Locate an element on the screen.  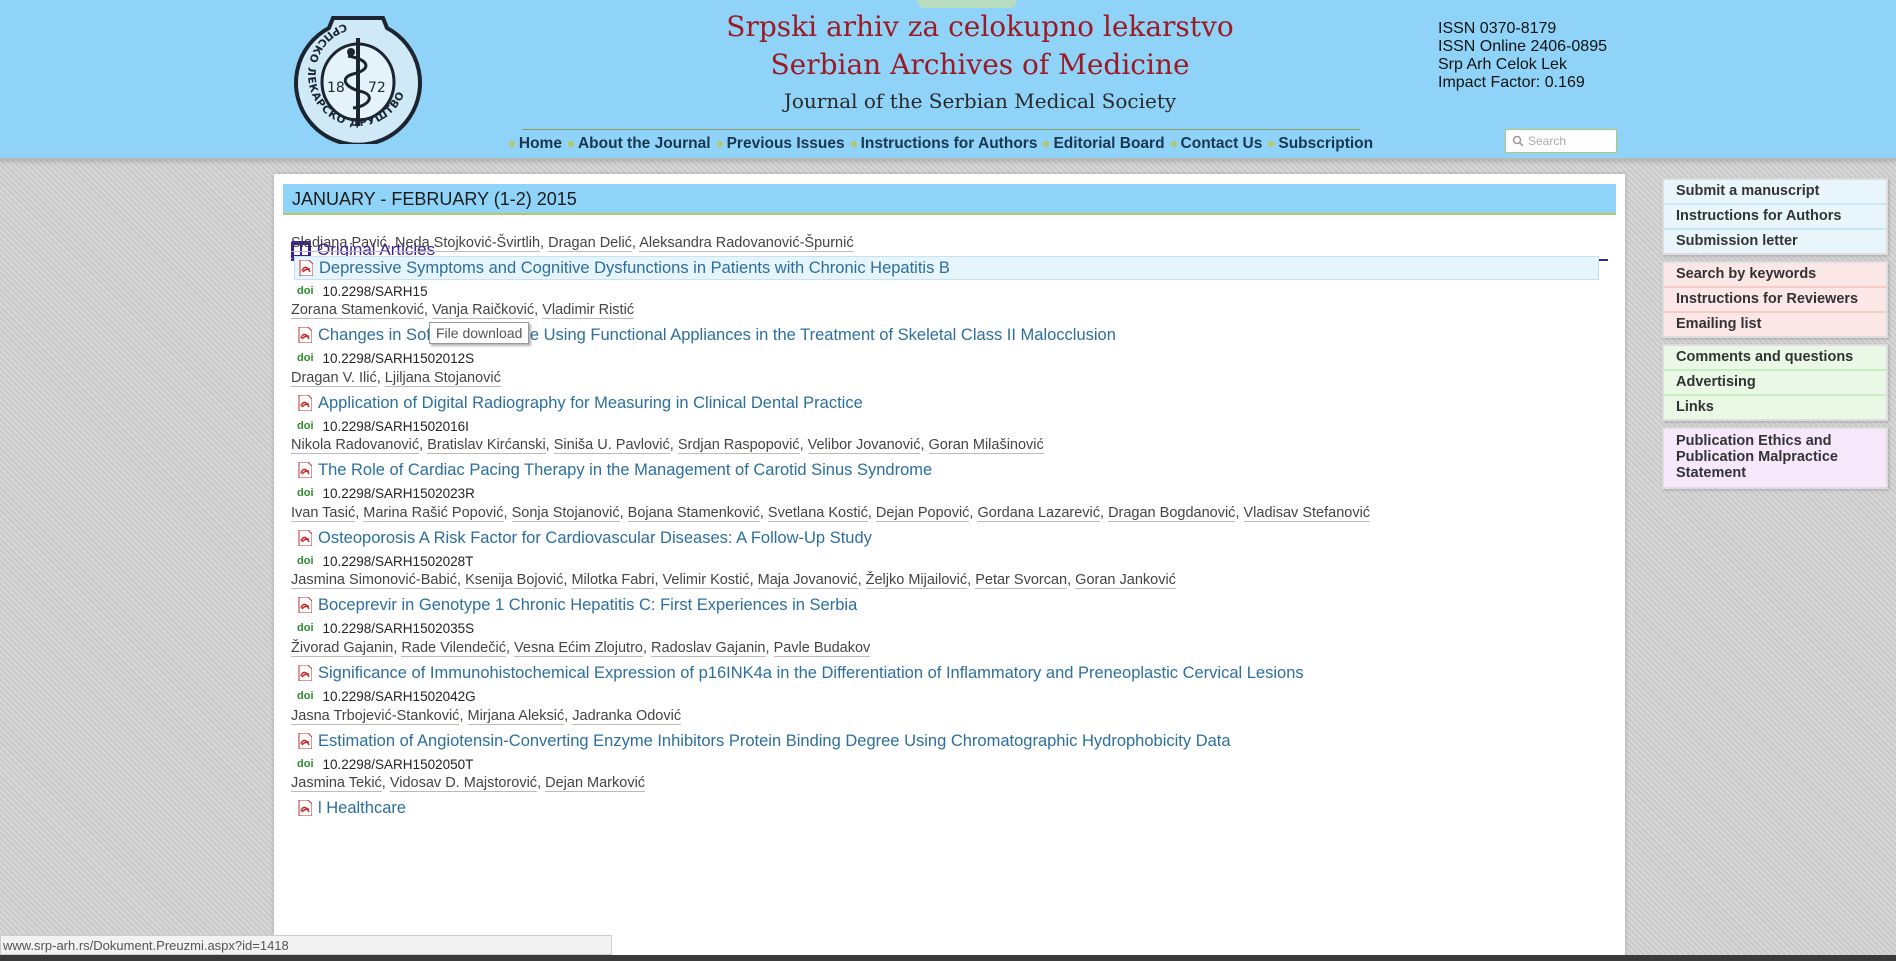
author-link: Jasmina Simonović-Babić is located at coordinates (374, 580).